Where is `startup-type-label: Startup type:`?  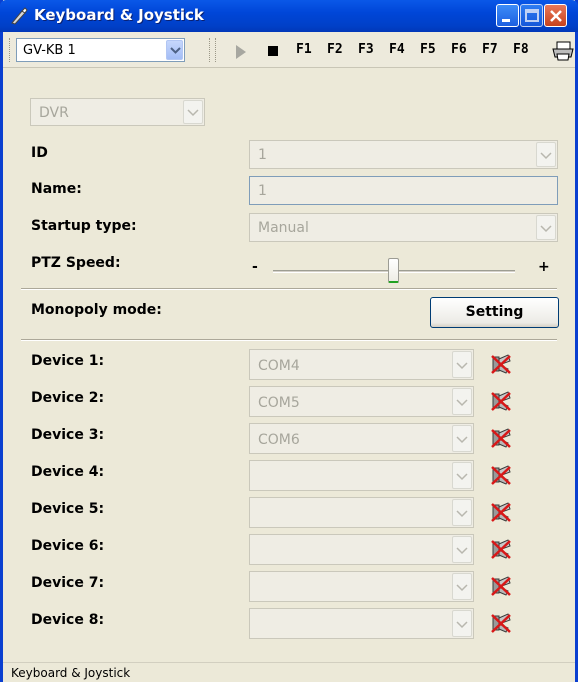
startup-type-label: Startup type: is located at coordinates (84, 226).